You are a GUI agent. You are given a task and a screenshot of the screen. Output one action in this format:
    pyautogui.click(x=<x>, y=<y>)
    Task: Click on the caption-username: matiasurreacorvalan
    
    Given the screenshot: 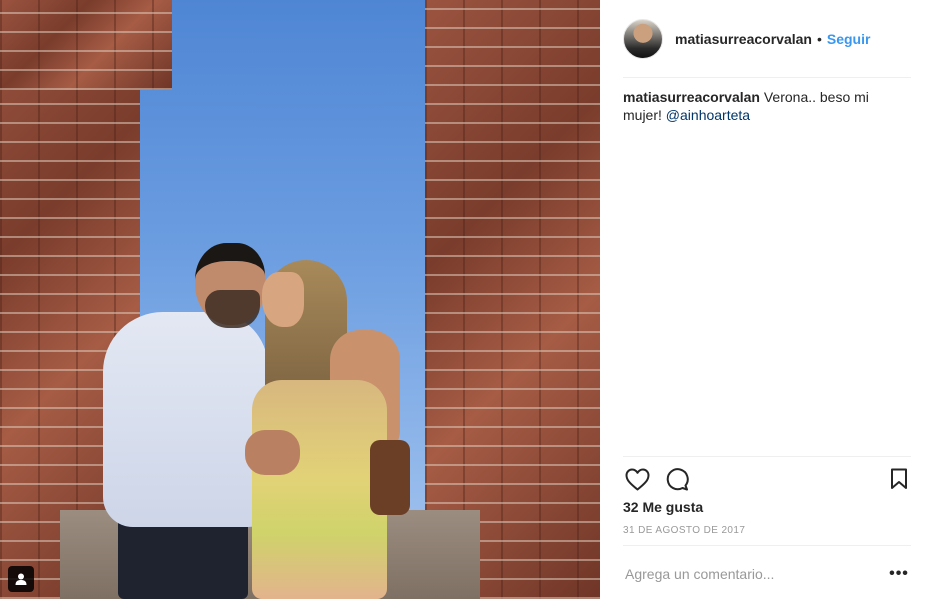 What is the action you would take?
    pyautogui.click(x=691, y=97)
    